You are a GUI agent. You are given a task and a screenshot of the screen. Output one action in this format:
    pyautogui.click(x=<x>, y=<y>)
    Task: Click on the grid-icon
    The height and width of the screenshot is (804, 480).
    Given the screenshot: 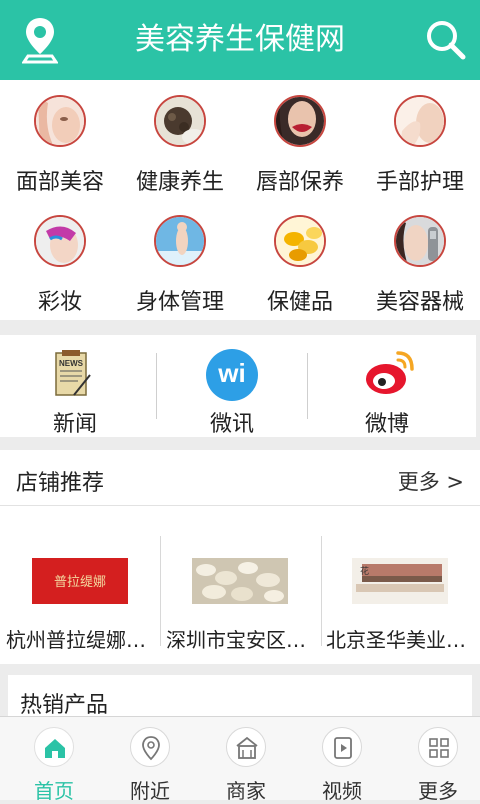 What is the action you would take?
    pyautogui.click(x=438, y=747)
    